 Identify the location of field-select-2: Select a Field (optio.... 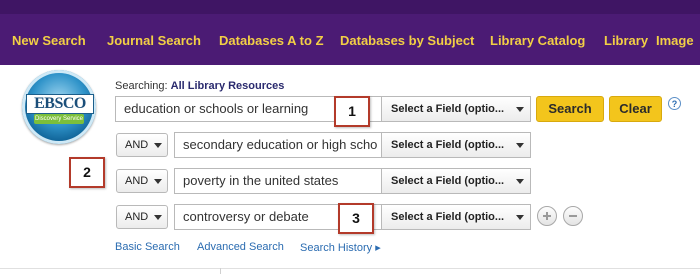
(456, 145).